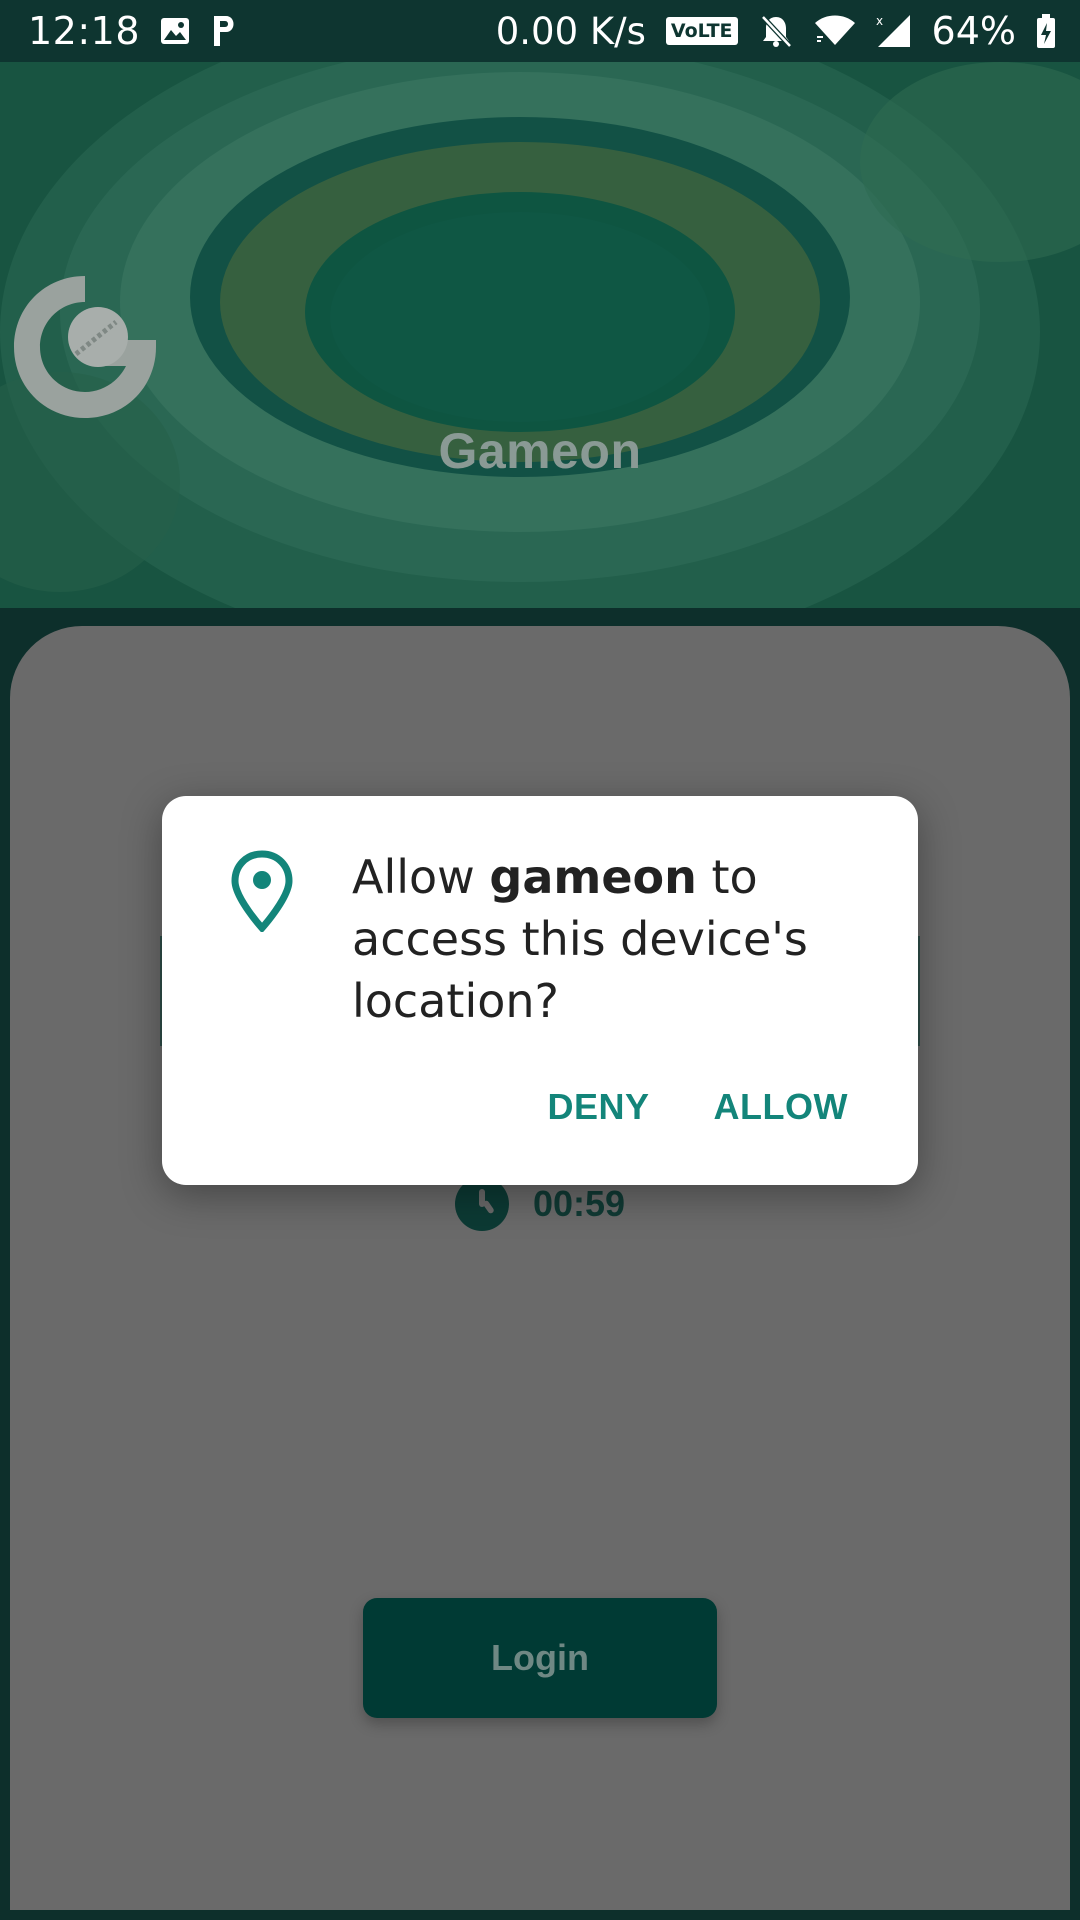 Image resolution: width=1080 pixels, height=1920 pixels. I want to click on battery-charging-icon, so click(1046, 31).